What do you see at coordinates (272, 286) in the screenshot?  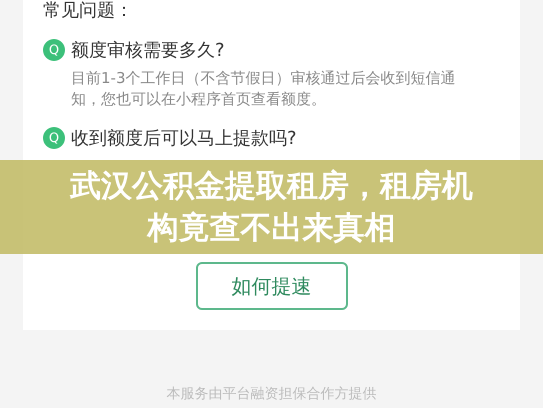 I see `speed-up-button: 如何提速` at bounding box center [272, 286].